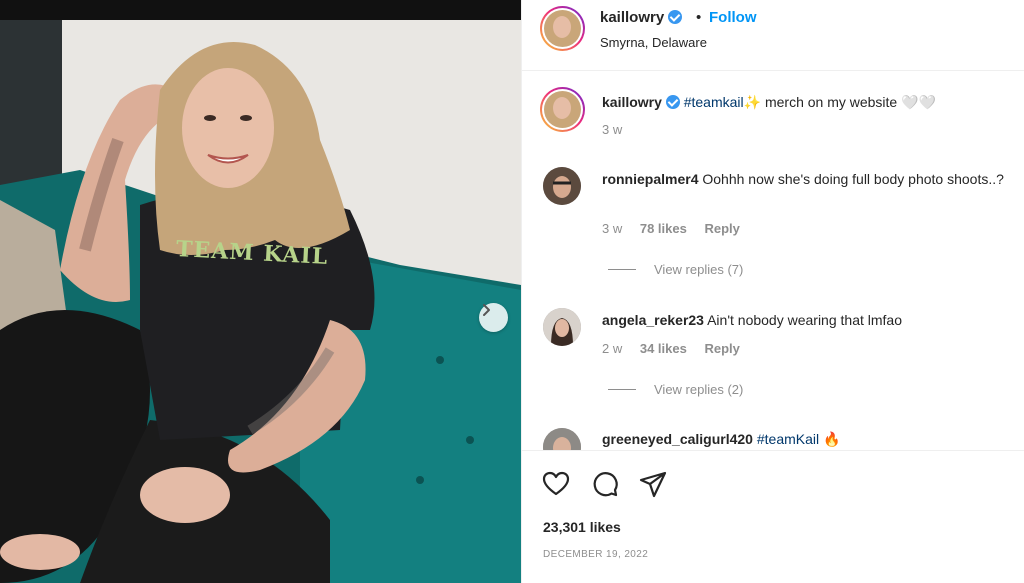 This screenshot has height=583, width=1024. I want to click on author-avatar, so click(562, 28).